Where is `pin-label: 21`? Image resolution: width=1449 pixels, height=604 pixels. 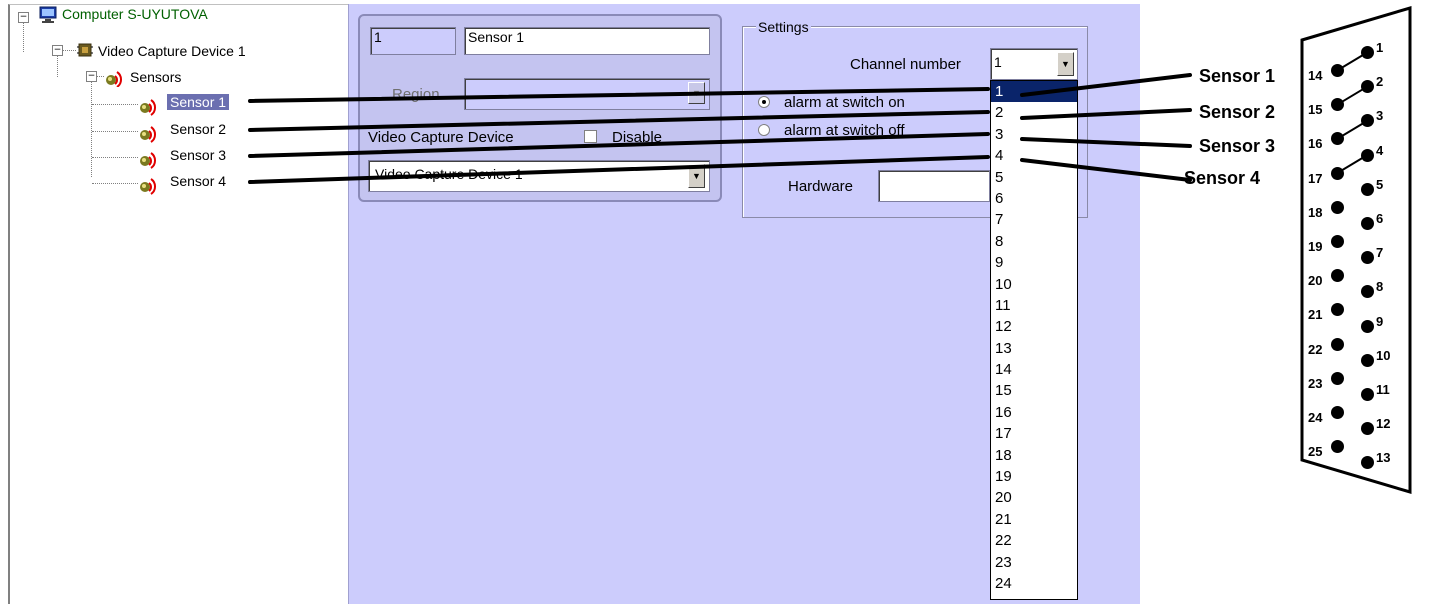
pin-label: 21 is located at coordinates (1315, 315).